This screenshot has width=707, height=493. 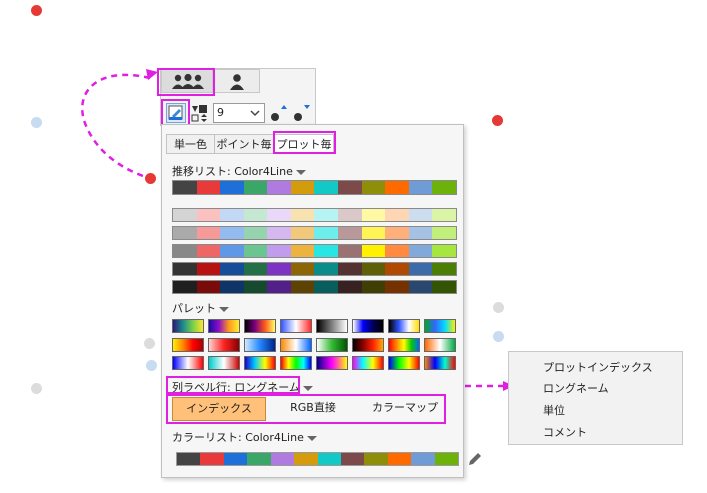 What do you see at coordinates (576, 388) in the screenshot?
I see `menu-item-long-name: ロングネーム` at bounding box center [576, 388].